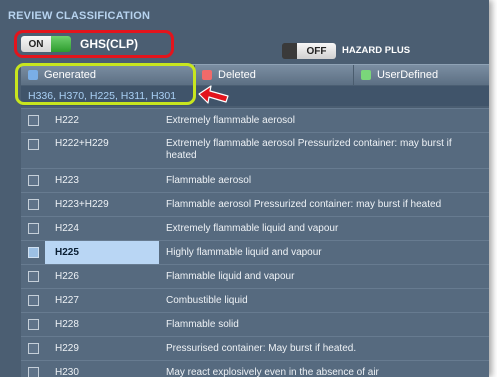 This screenshot has width=497, height=377. Describe the element at coordinates (209, 180) in the screenshot. I see `hazard-description: Flammable aerosol` at that location.